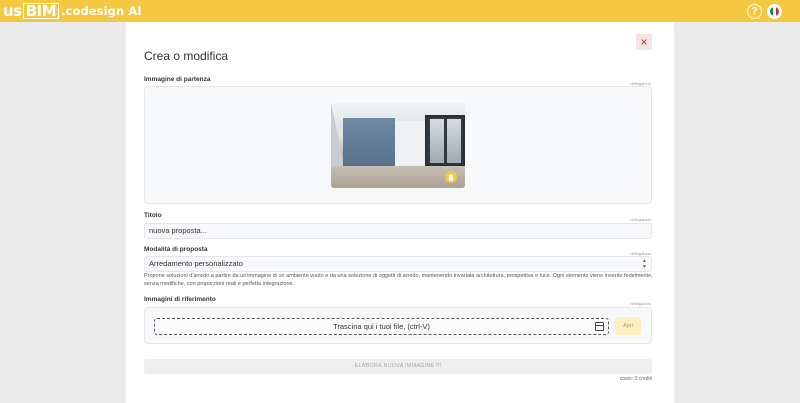  Describe the element at coordinates (176, 249) in the screenshot. I see `mode-label: Modalità di proposta` at that location.